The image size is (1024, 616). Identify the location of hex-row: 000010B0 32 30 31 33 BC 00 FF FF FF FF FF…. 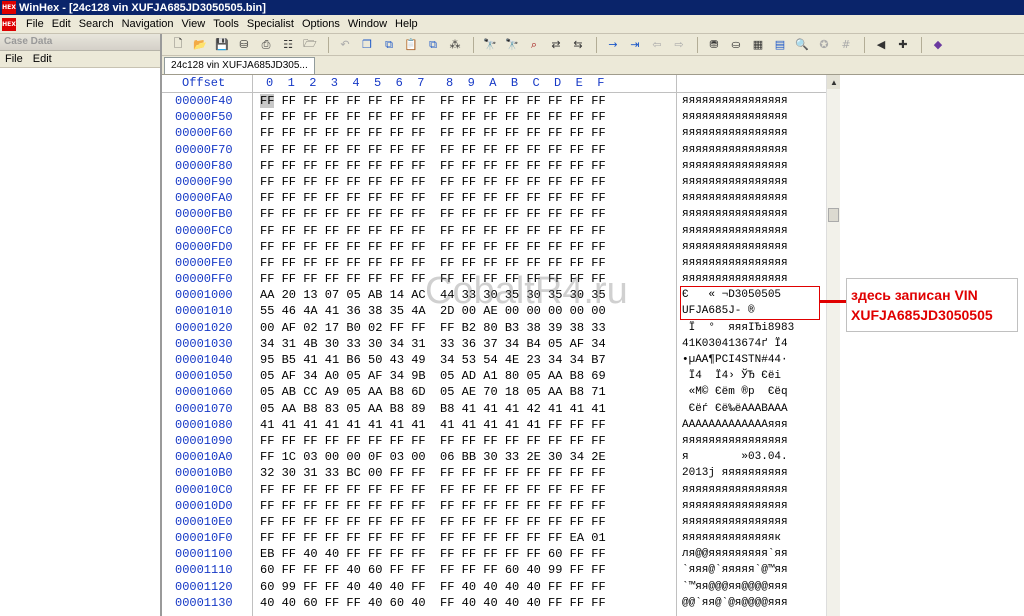
(494, 473).